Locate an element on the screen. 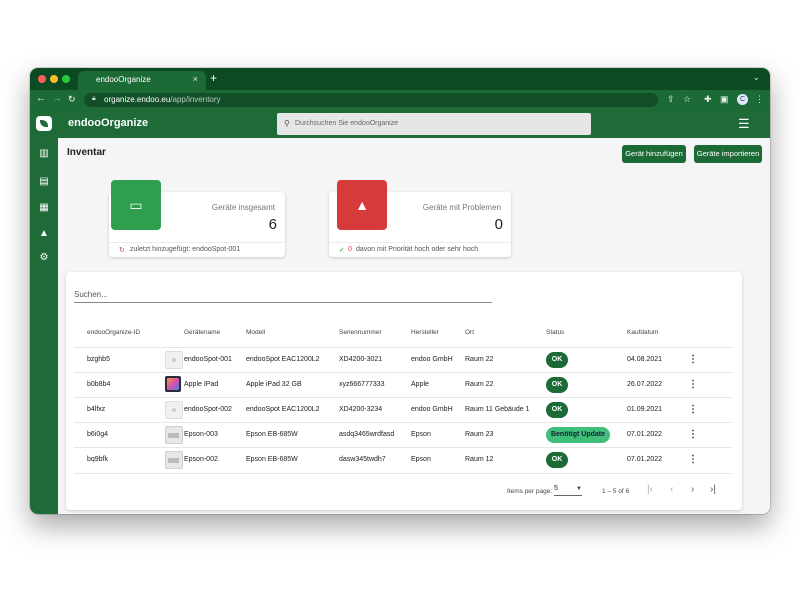 The width and height of the screenshot is (800, 600). cell-date: 01.09.2021 is located at coordinates (645, 409).